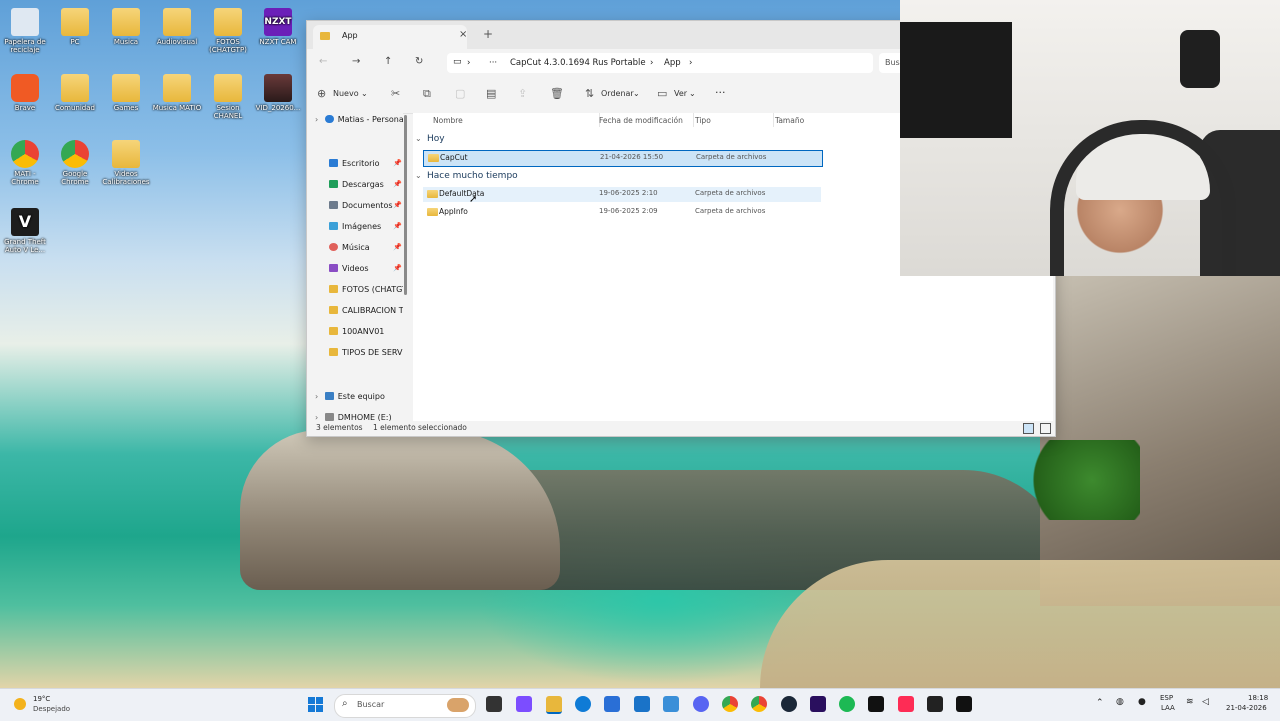  Describe the element at coordinates (1045, 428) in the screenshot. I see `tiles-view-icon` at that location.